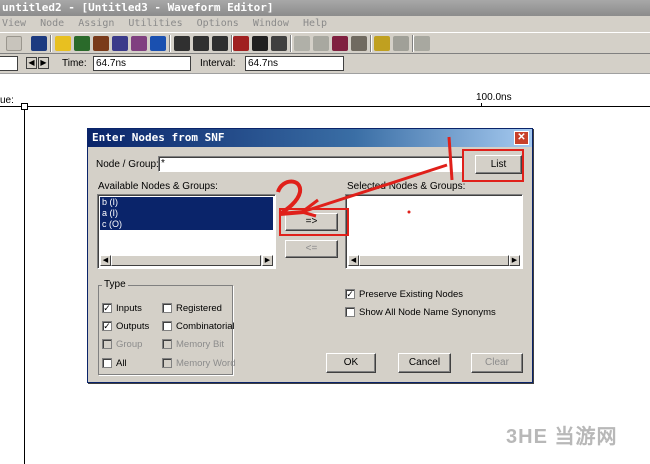 The width and height of the screenshot is (650, 464). I want to click on memory-bit-label: Memory Bit, so click(200, 344).